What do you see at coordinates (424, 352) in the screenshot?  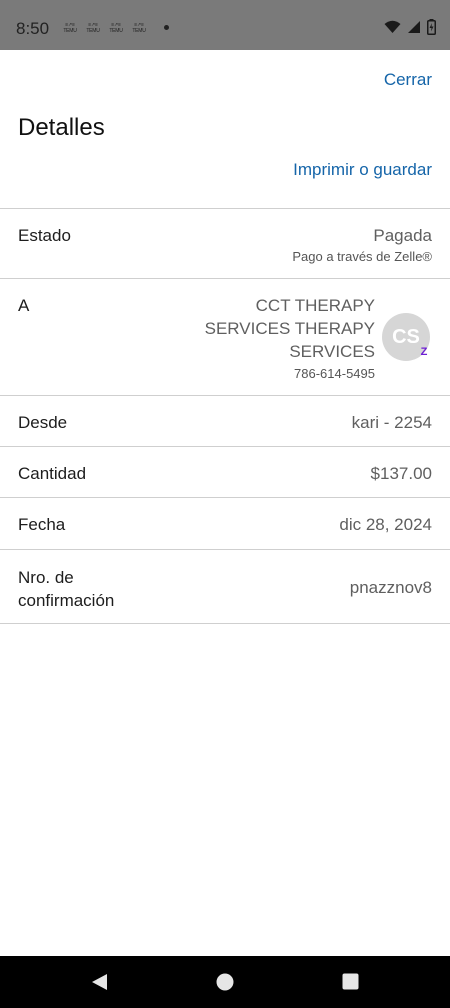 I see `zelle-icon: Z` at bounding box center [424, 352].